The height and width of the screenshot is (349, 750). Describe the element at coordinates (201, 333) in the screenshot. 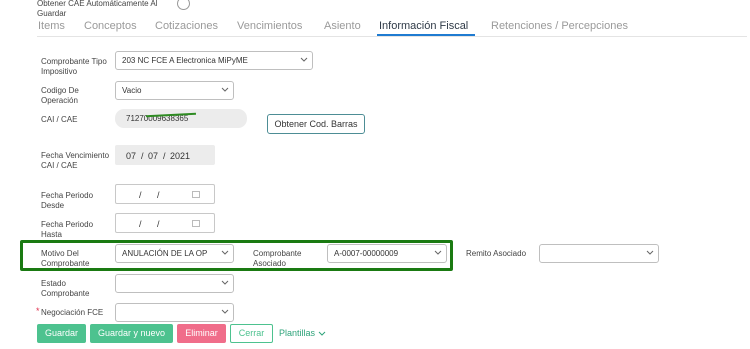

I see `eliminar-button: Eliminar` at that location.